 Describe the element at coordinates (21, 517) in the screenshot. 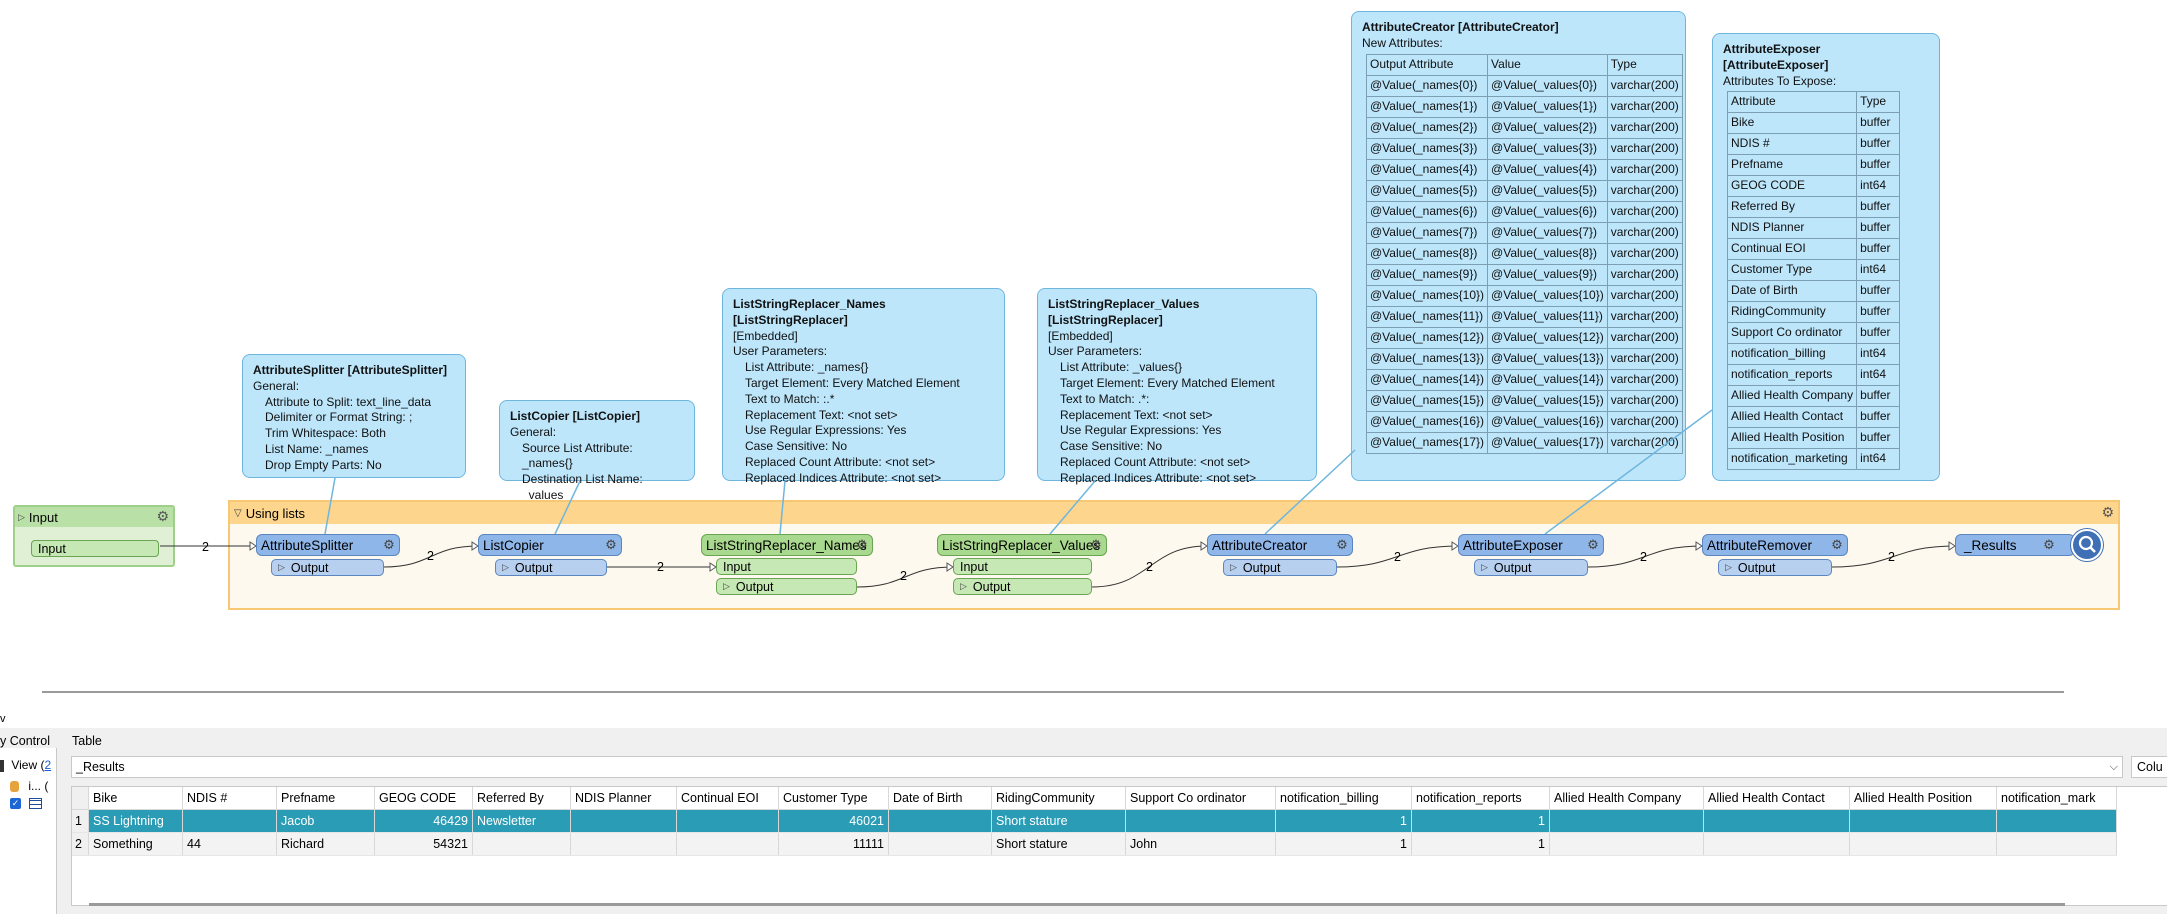

I see `expand-triangle-icon: ▷` at that location.